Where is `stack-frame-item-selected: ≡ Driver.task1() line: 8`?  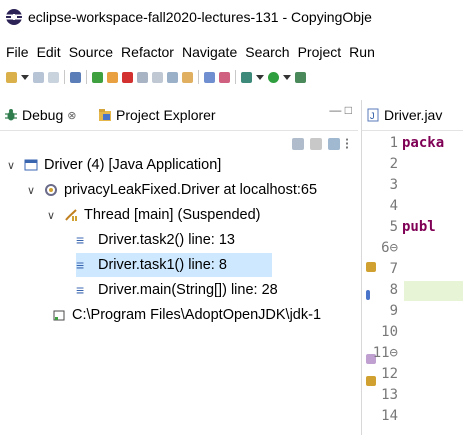
stack-frame-item-selected: ≡ Driver.task1() line: 8 is located at coordinates (174, 265).